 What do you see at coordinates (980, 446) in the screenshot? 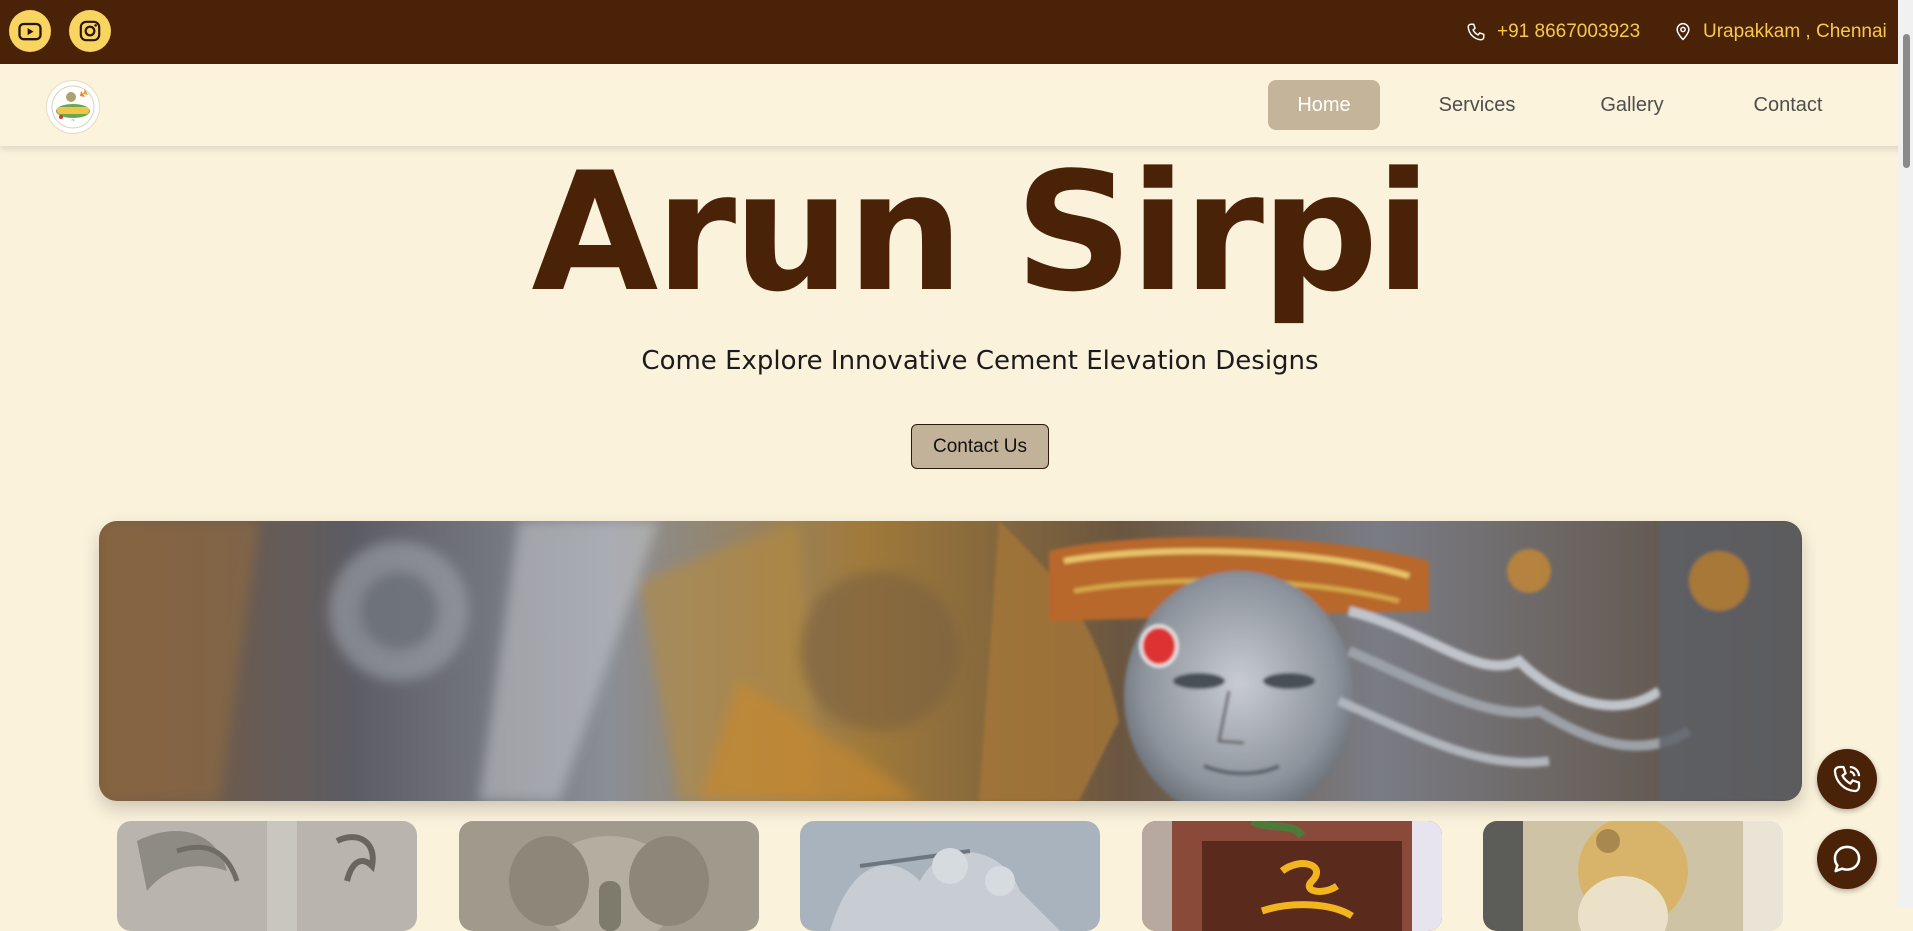
I see `contact-us-button: Contact Us` at bounding box center [980, 446].